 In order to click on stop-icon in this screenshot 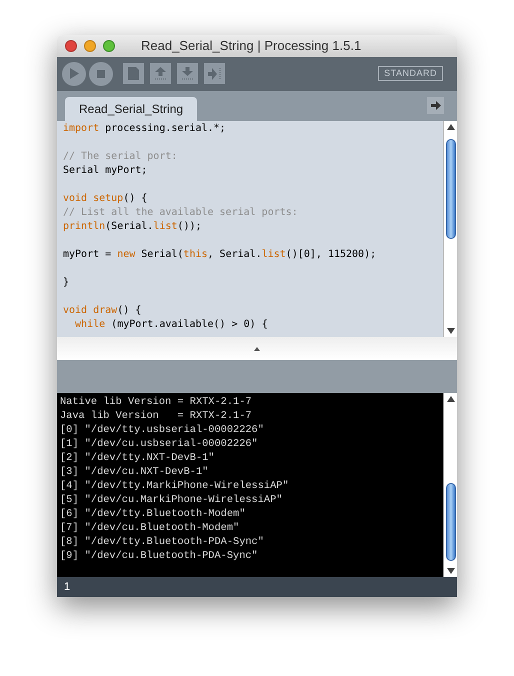, I will do `click(101, 74)`.